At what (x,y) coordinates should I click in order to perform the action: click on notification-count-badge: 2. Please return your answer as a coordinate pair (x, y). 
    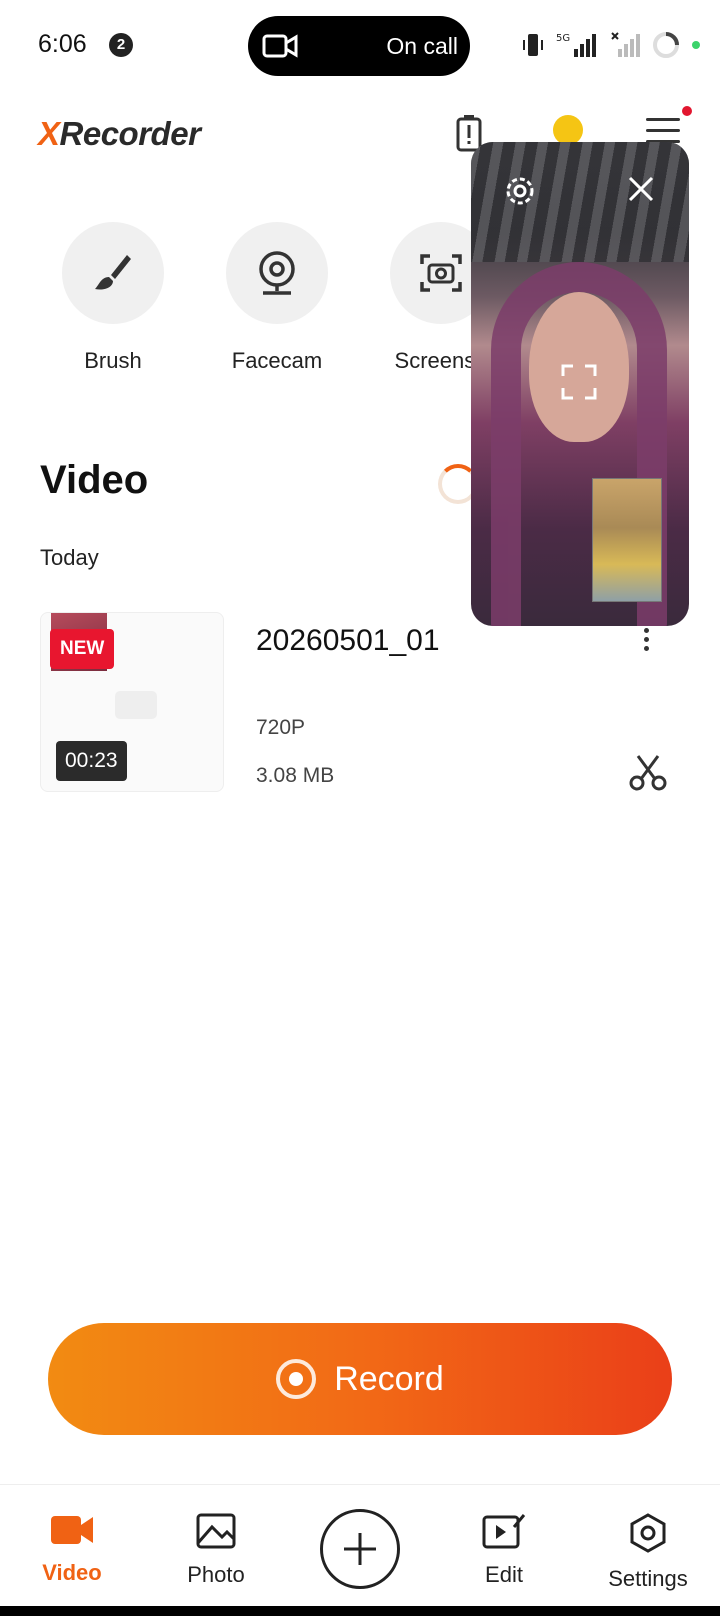
    Looking at the image, I should click on (121, 45).